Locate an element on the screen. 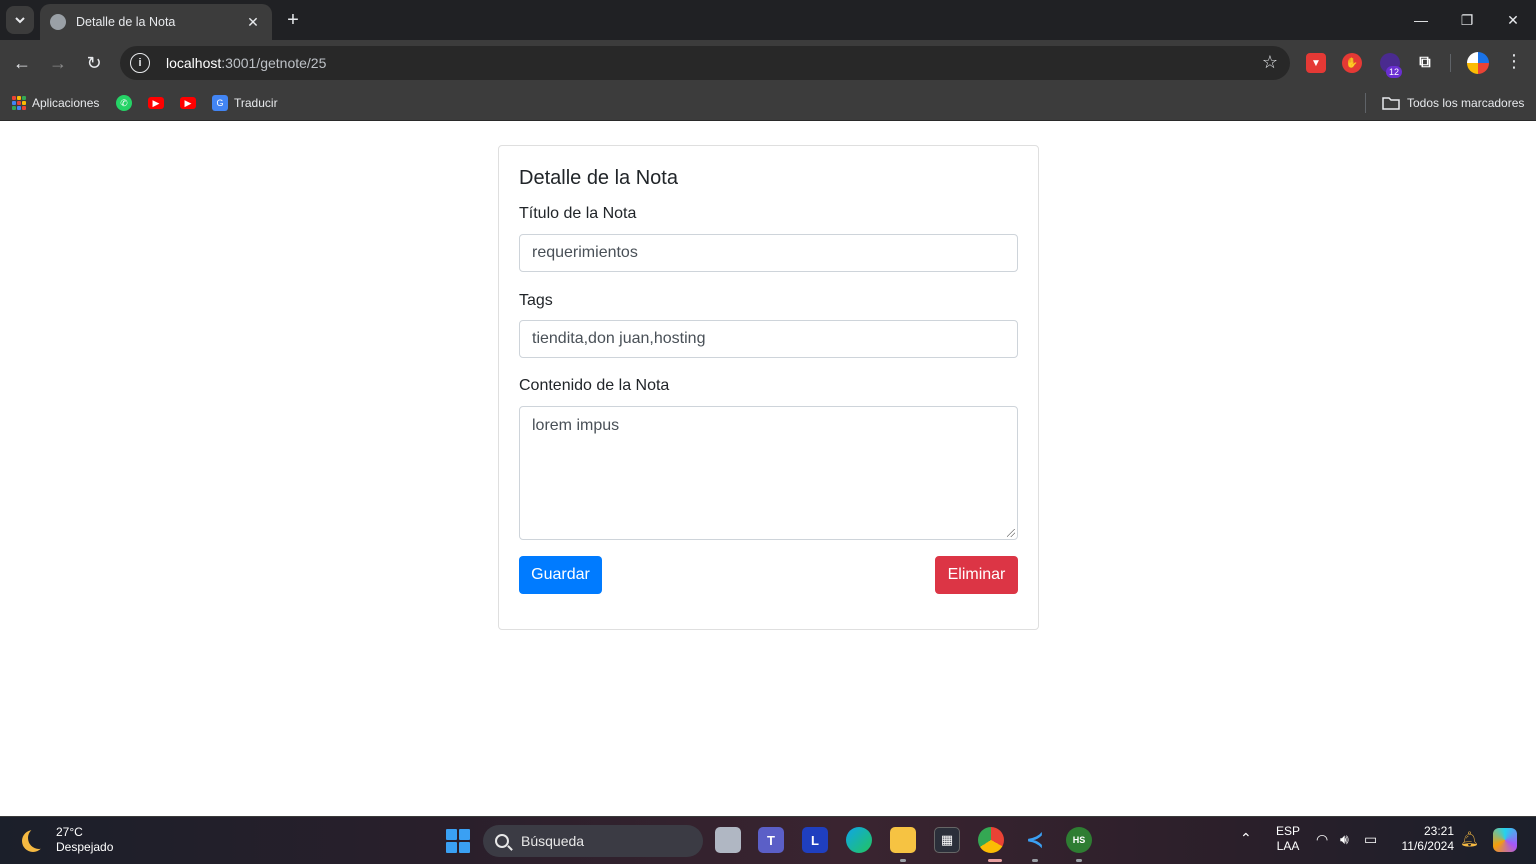  bookmark-whatsapp: ✆ is located at coordinates (127, 103).